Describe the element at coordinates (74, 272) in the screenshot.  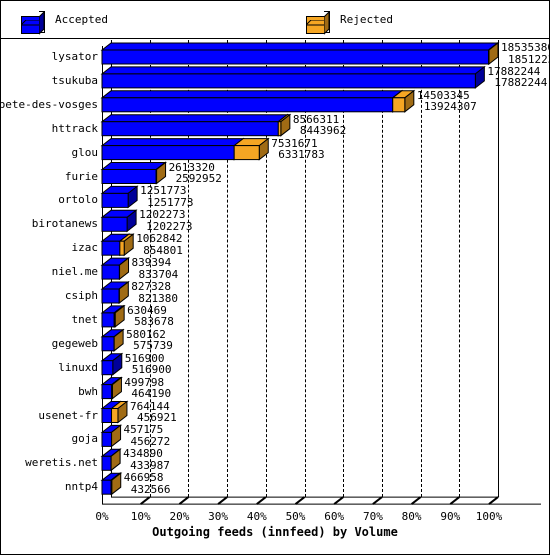
I see `y-axis-label: niel.me` at that location.